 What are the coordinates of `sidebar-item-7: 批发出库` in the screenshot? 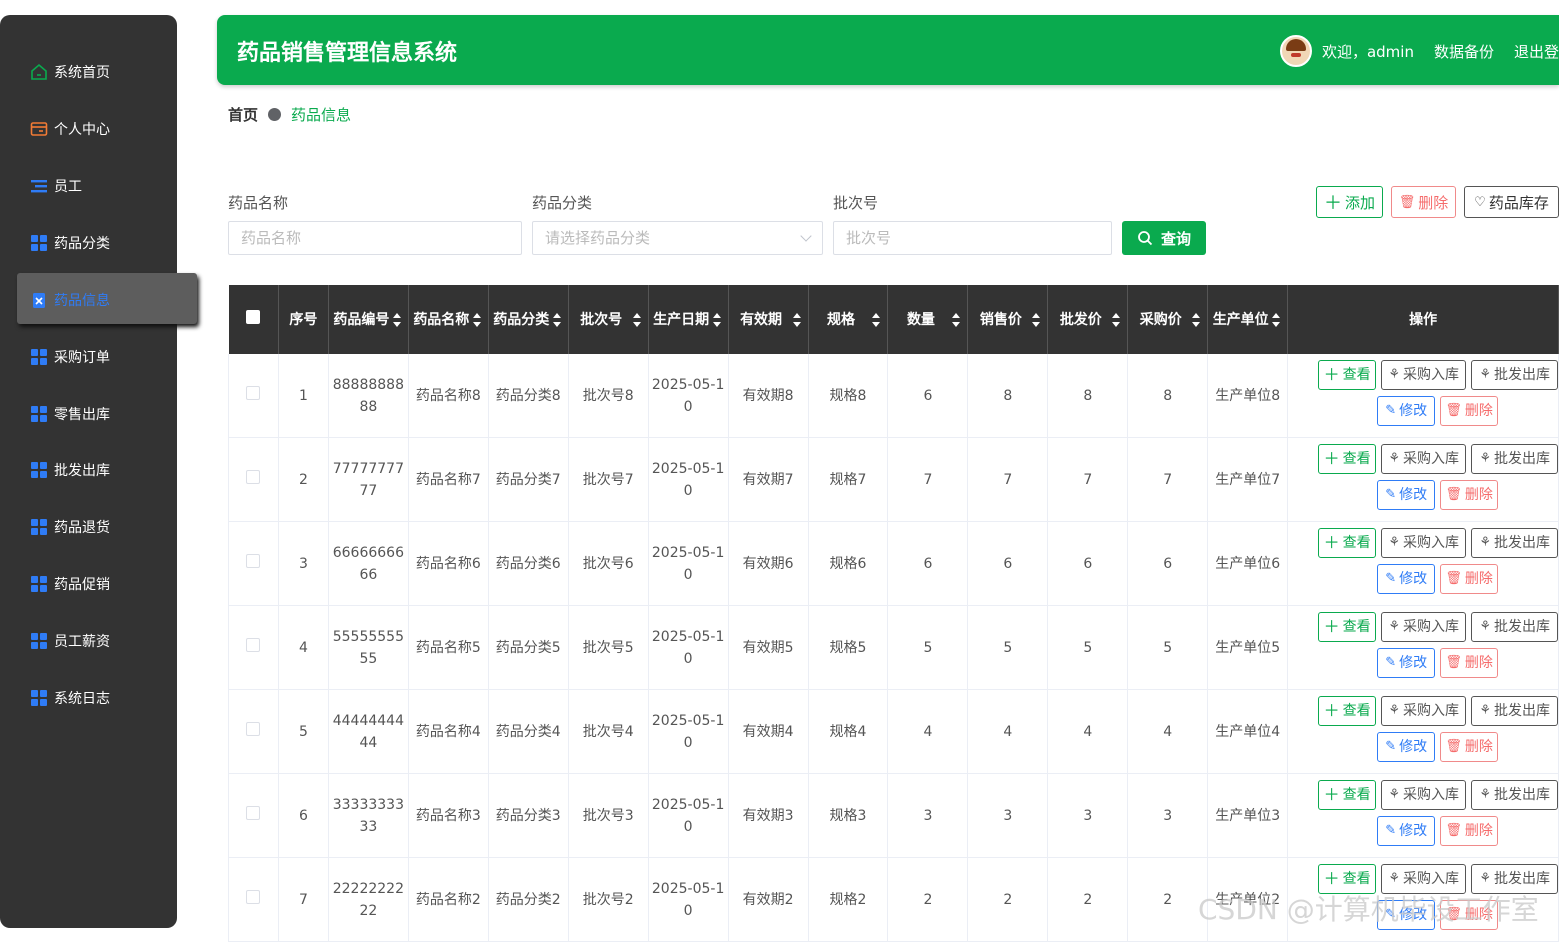 It's located at (70, 470).